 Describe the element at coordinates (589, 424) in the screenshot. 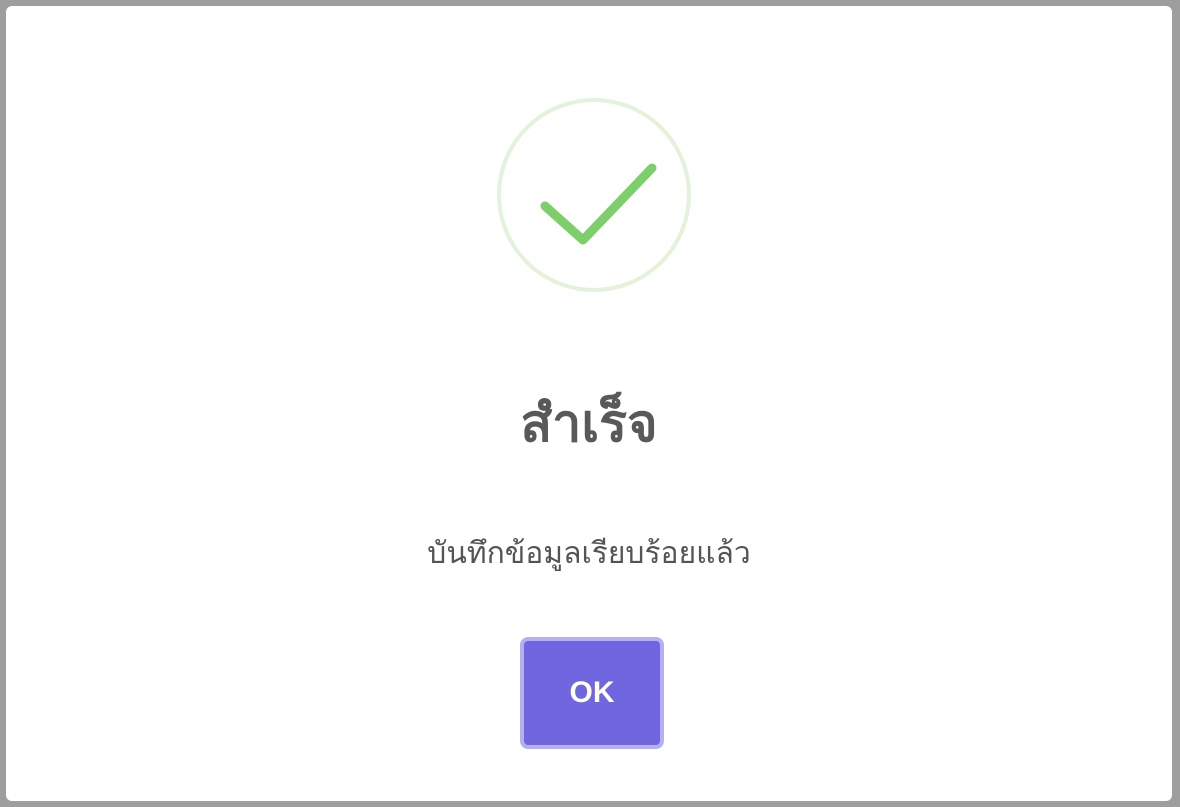

I see `dialog-title: สำเร็จ` at that location.